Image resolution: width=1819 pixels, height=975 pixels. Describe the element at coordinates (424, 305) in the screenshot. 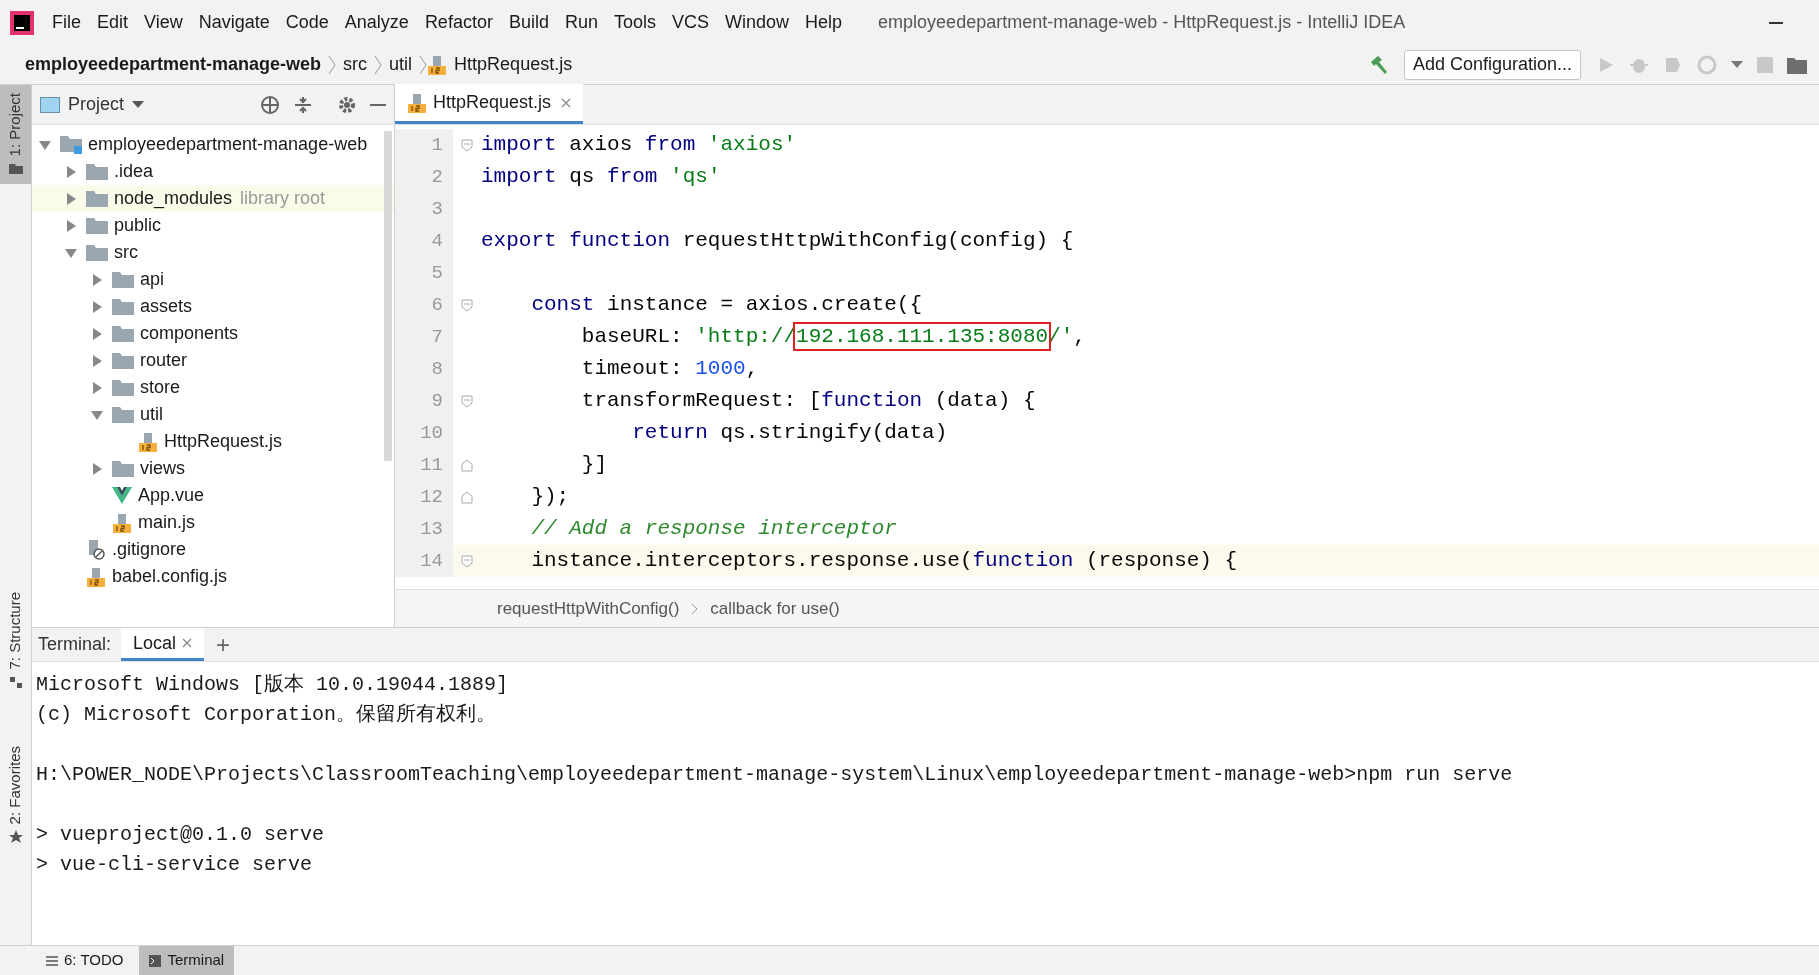

I see `line-number: 6` at that location.